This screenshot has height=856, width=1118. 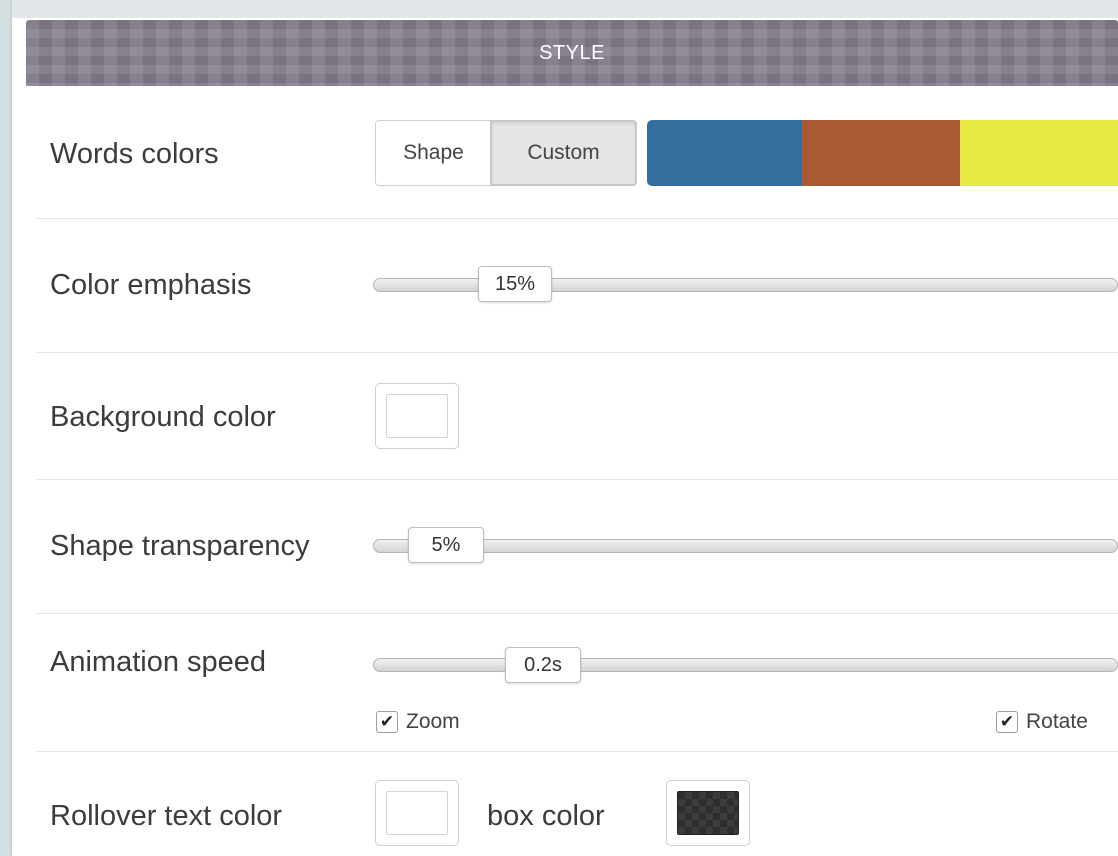 What do you see at coordinates (134, 154) in the screenshot?
I see `words-colors-label: Words colors` at bounding box center [134, 154].